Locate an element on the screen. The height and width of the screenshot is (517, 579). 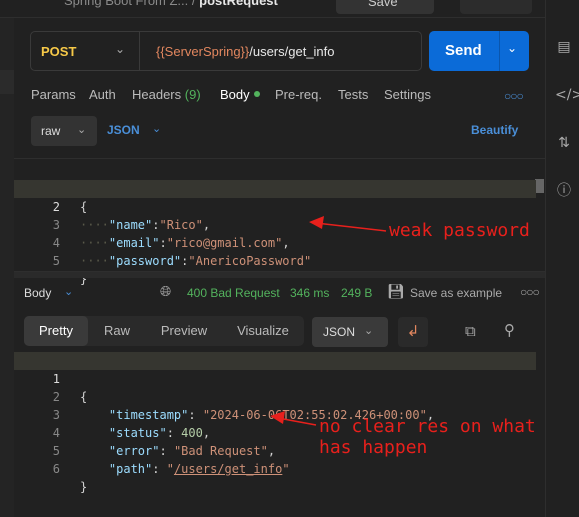
beautify-button: Beautify is located at coordinates (494, 130).